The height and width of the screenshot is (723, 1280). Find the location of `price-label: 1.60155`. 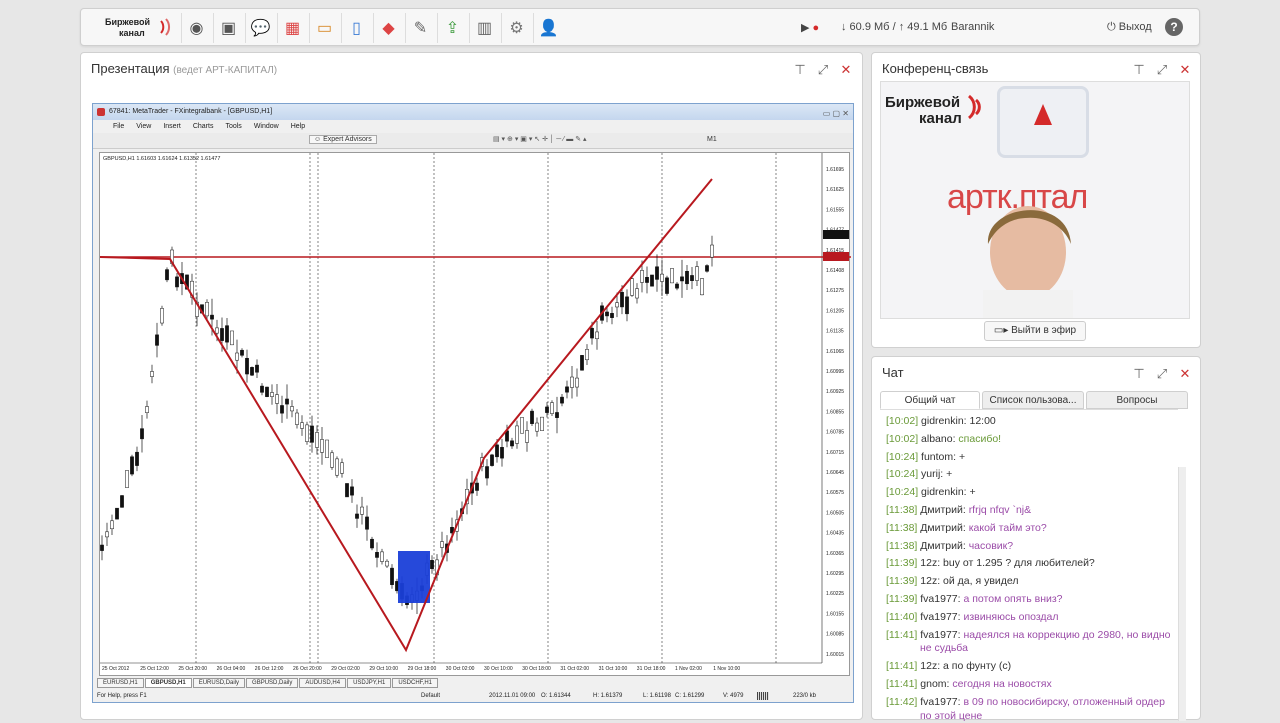

price-label: 1.60155 is located at coordinates (835, 614).